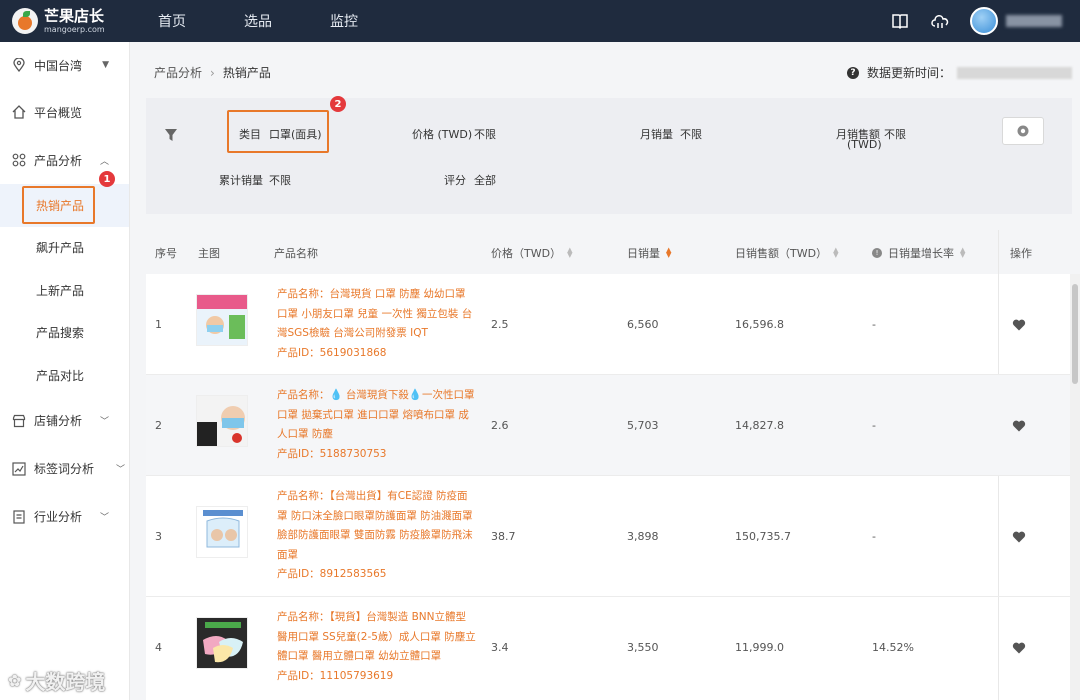 This screenshot has height=700, width=1080. I want to click on filter-total-sales-value: 不限, so click(280, 180).